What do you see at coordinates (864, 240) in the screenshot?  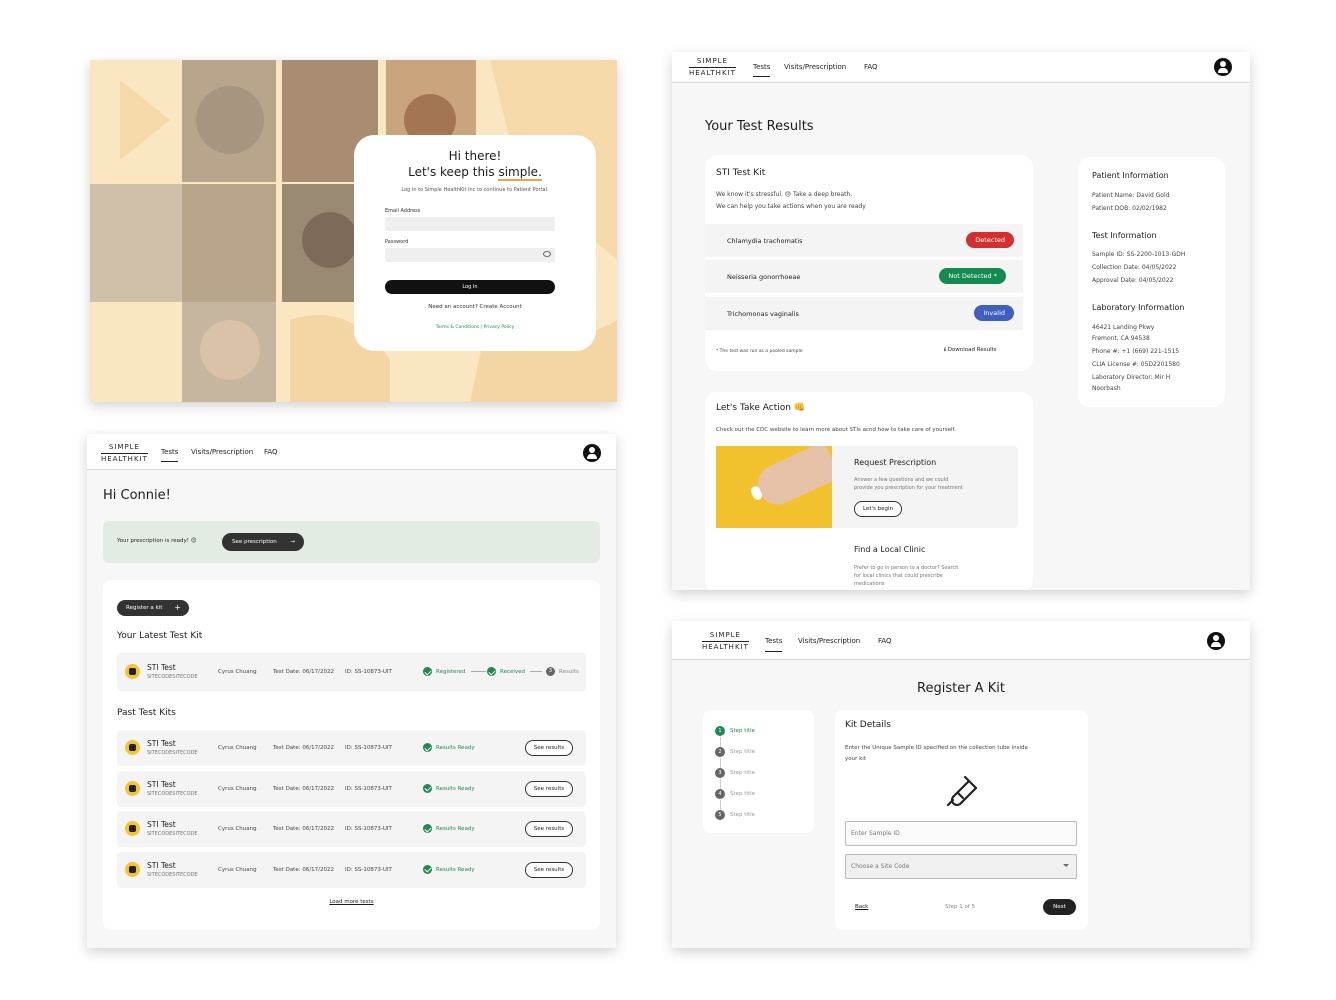 I see `result-row: Chlamydia trachomatis Detected` at bounding box center [864, 240].